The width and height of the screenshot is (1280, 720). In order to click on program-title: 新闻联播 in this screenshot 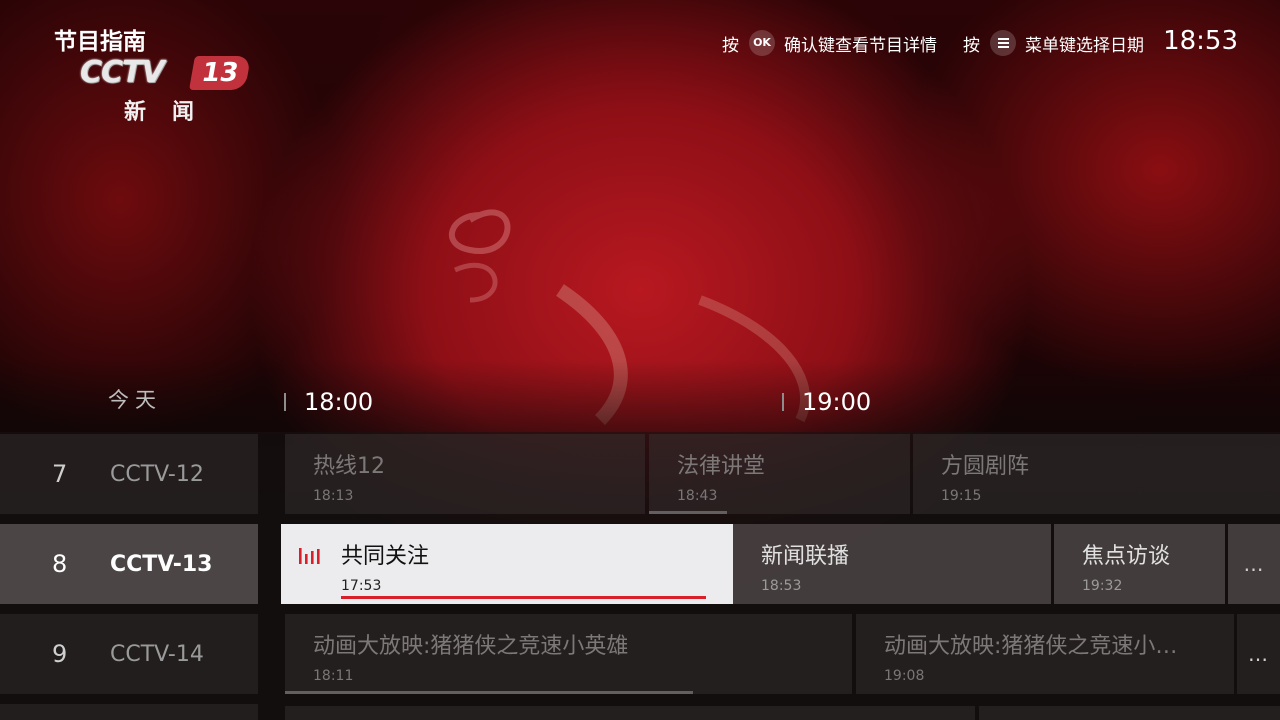, I will do `click(805, 556)`.